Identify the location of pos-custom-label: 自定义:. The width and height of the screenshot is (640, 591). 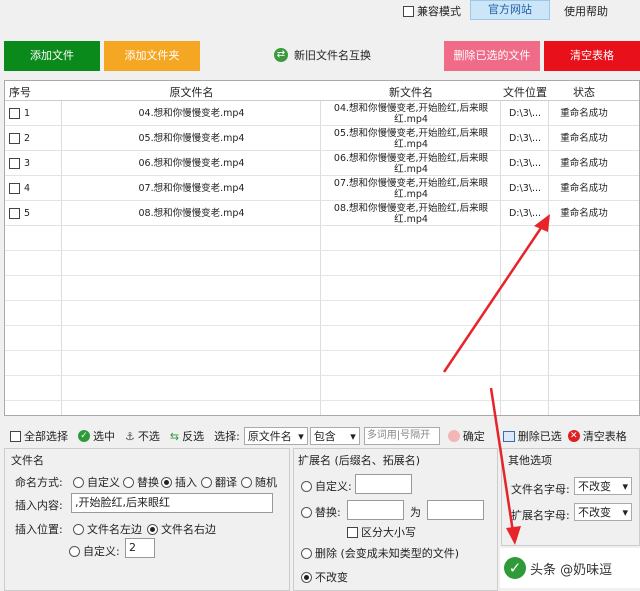
(101, 551).